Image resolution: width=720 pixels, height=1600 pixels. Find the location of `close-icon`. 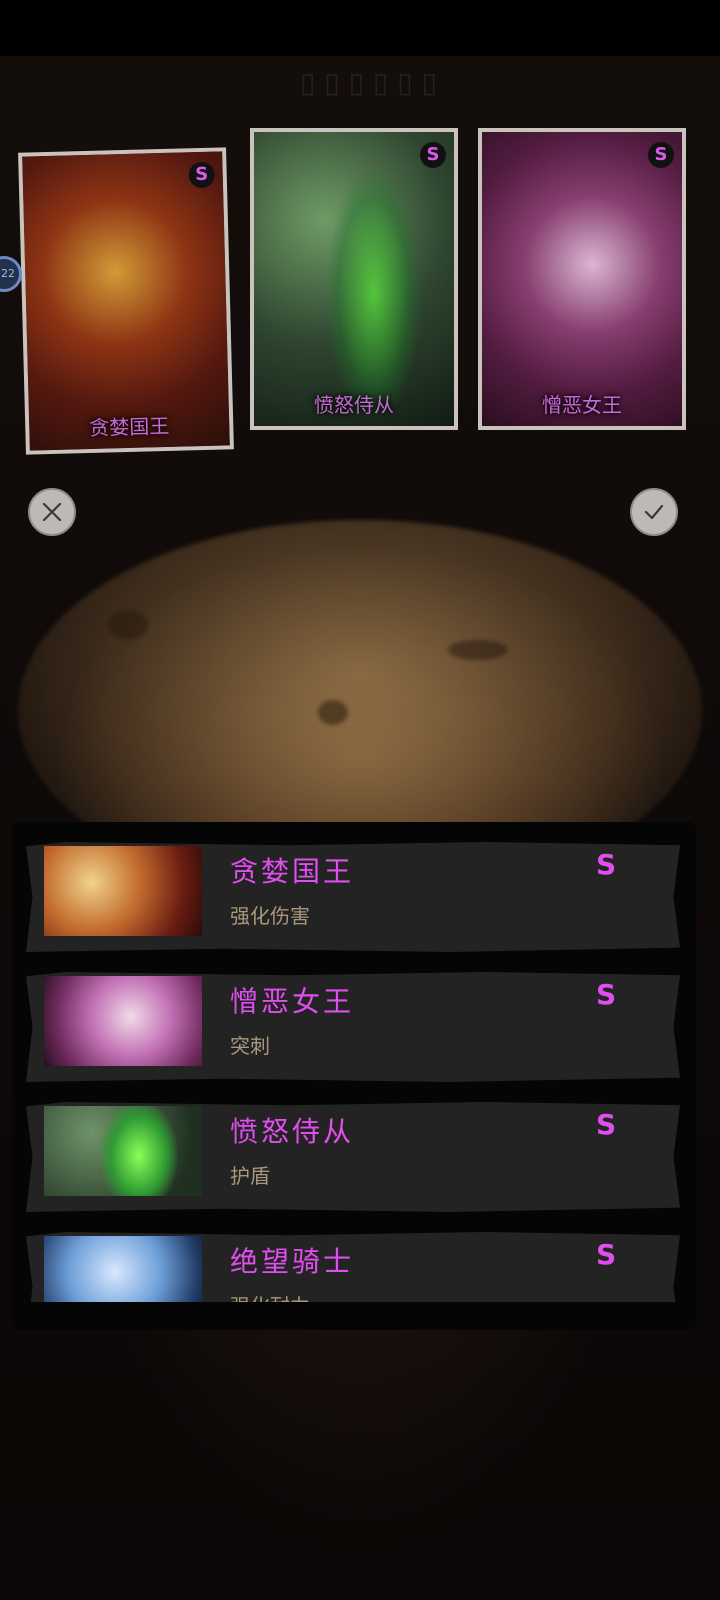

close-icon is located at coordinates (52, 512).